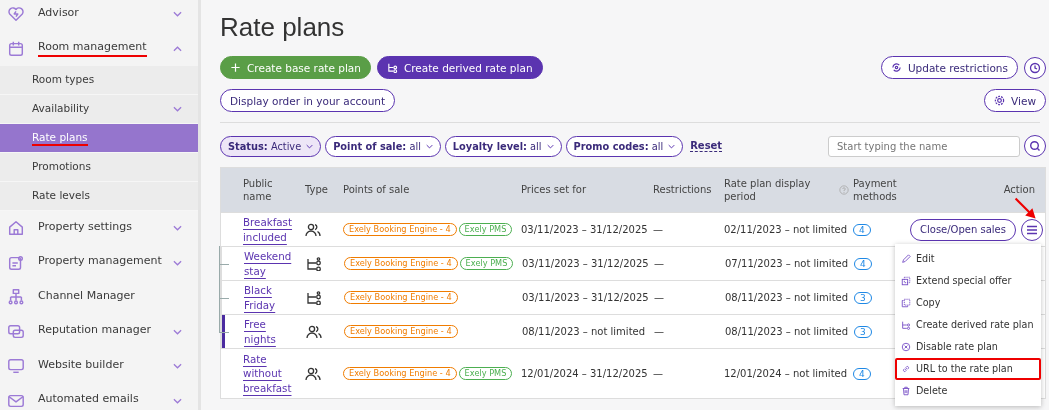  Describe the element at coordinates (968, 258) in the screenshot. I see `menu-item: Edit` at that location.